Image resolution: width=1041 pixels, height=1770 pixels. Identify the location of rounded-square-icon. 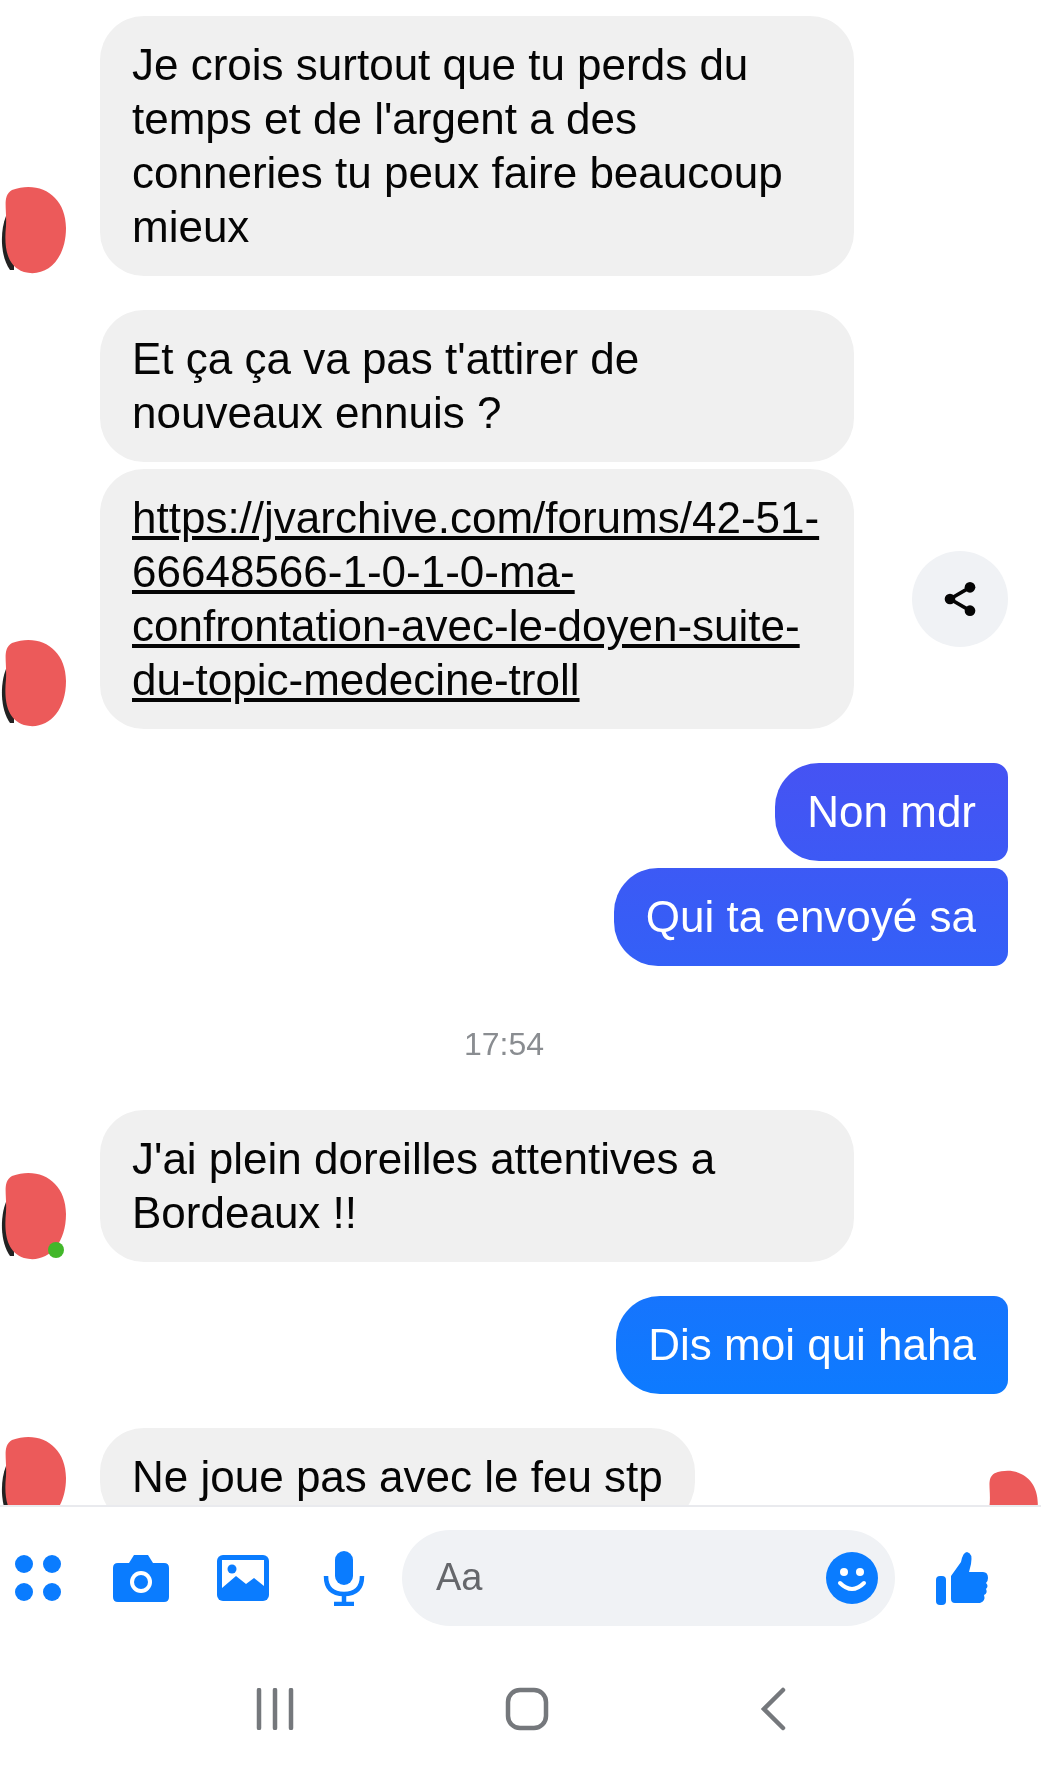
(527, 1709).